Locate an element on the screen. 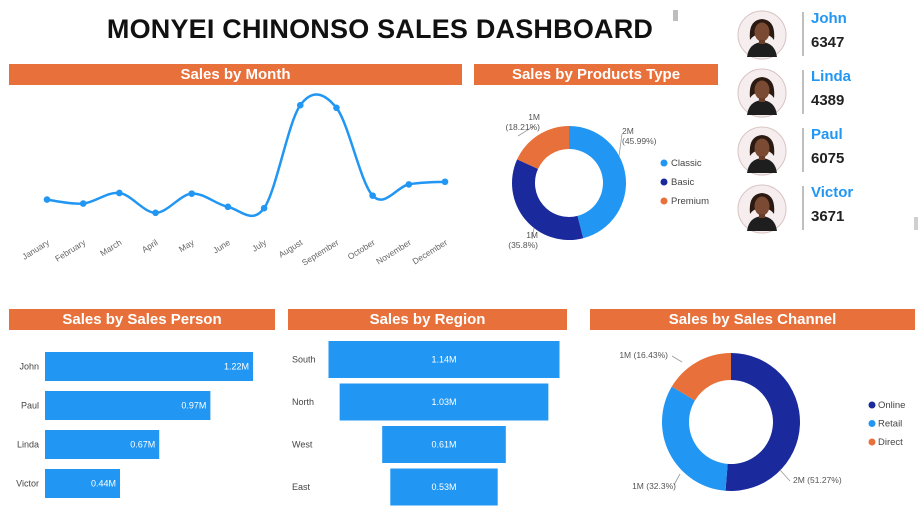 Image resolution: width=922 pixels, height=517 pixels. scroll-indicator is located at coordinates (675, 15).